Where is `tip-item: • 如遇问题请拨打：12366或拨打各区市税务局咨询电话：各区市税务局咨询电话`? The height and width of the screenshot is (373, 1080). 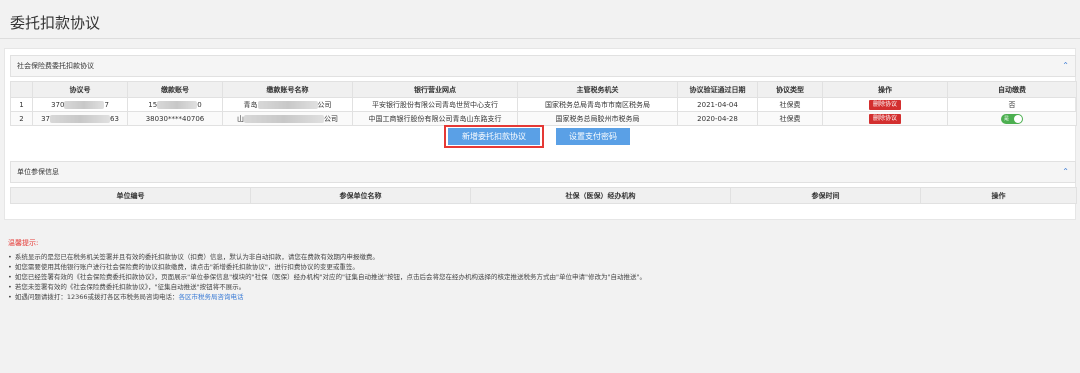
tip-item: • 如遇问题请拨打：12366或拨打各区市税务局咨询电话：各区市税务局咨询电话 is located at coordinates (126, 297).